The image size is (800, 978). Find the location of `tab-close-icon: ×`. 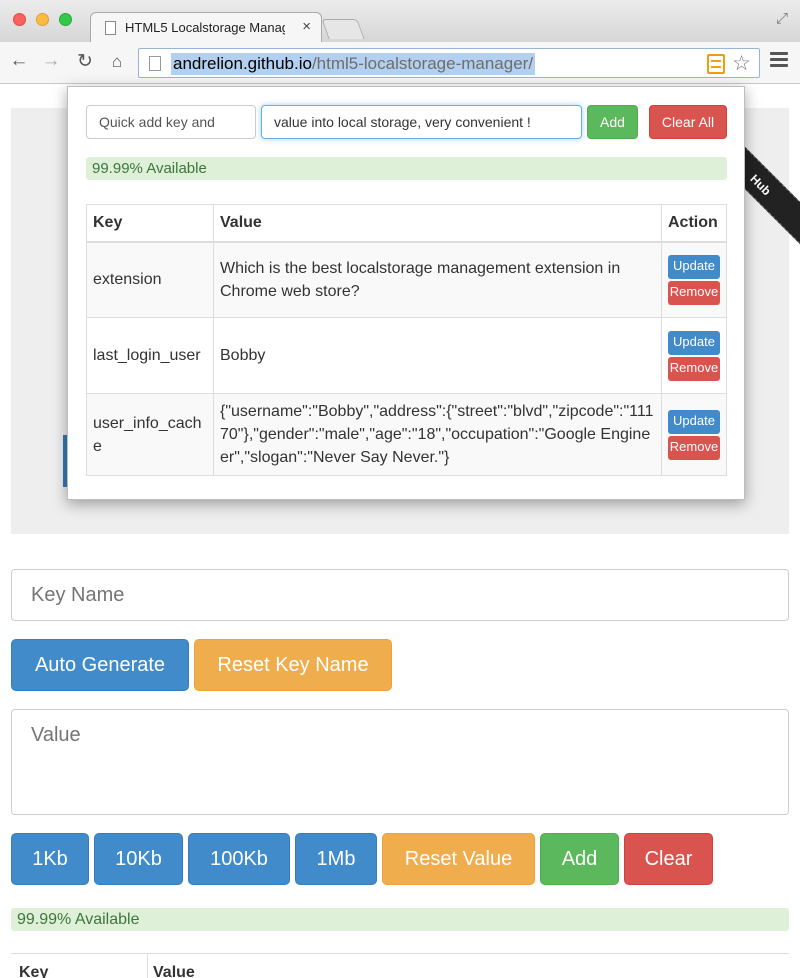

tab-close-icon: × is located at coordinates (306, 26).